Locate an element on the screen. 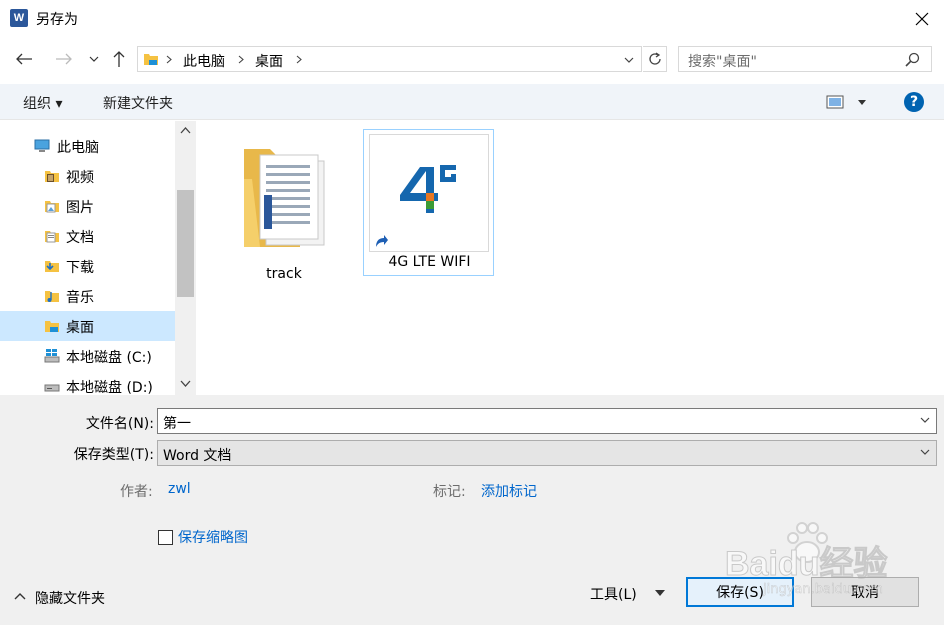 Image resolution: width=944 pixels, height=625 pixels. thumbnail-label: 保存缩略图 is located at coordinates (213, 537).